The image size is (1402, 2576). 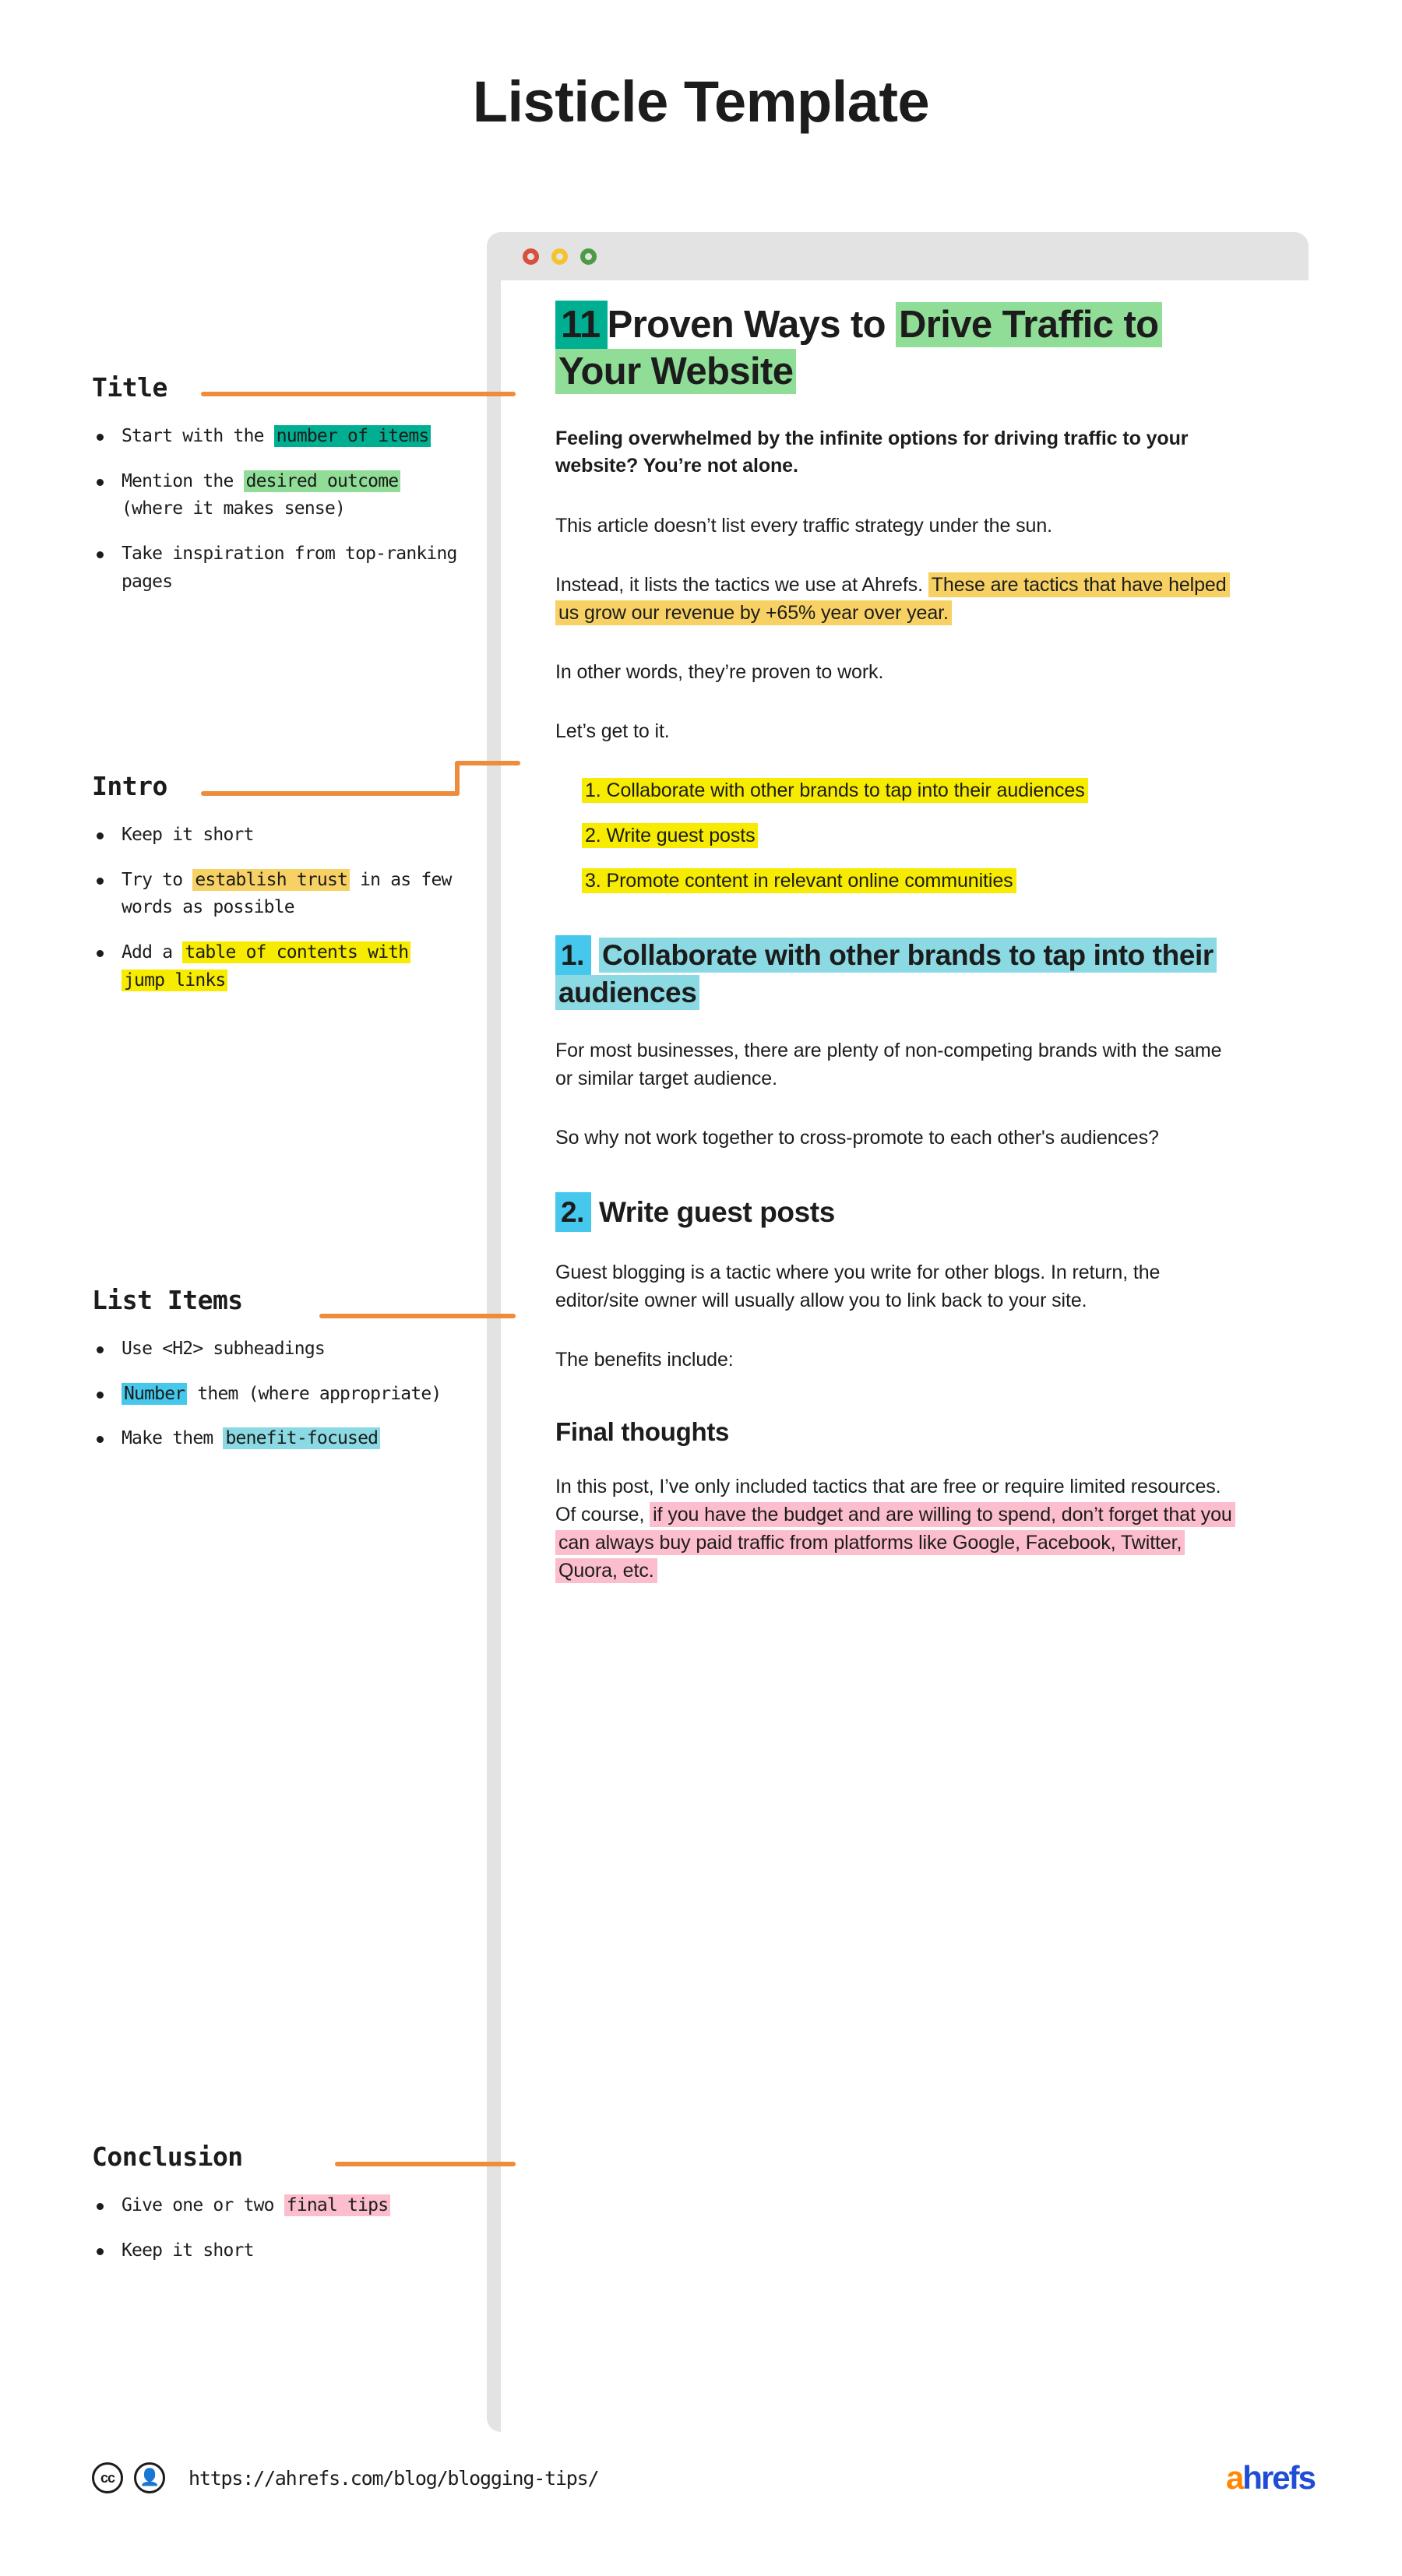 What do you see at coordinates (152, 951) in the screenshot?
I see `item-pre: Add a` at bounding box center [152, 951].